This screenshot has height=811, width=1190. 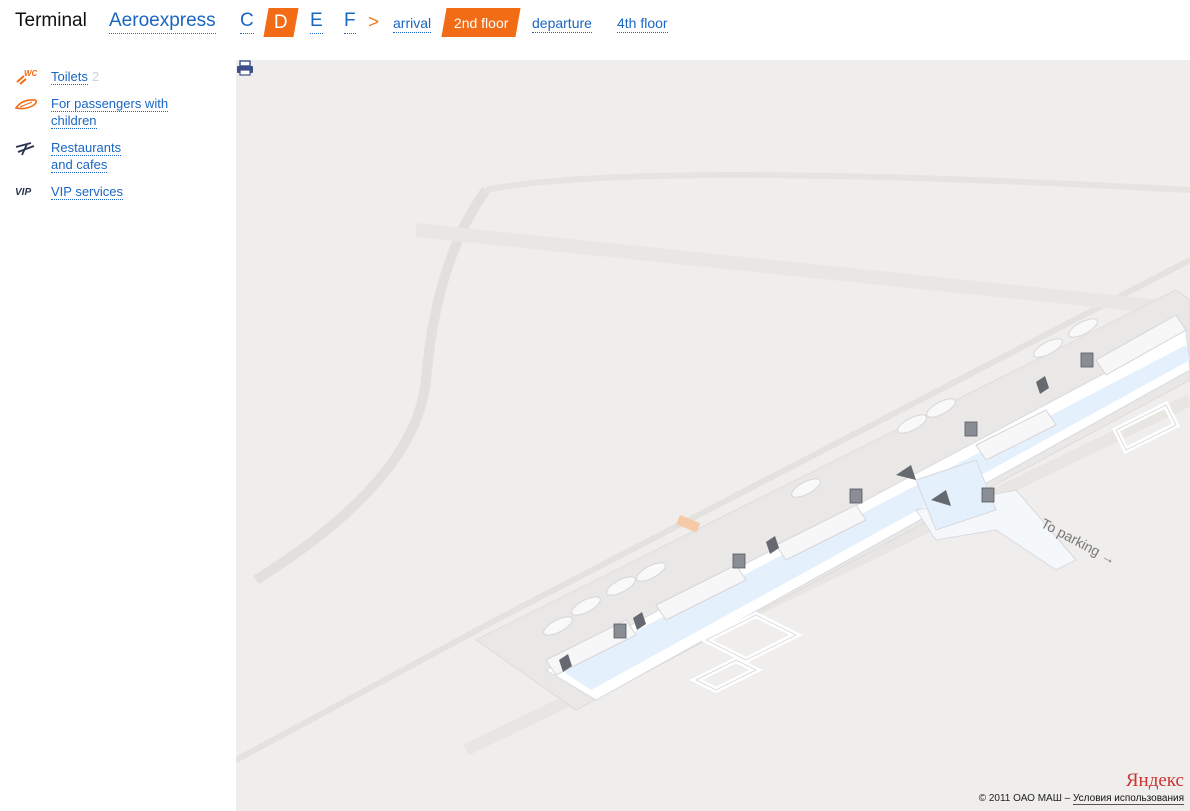 What do you see at coordinates (281, 22) in the screenshot?
I see `terminal-d-selected: D` at bounding box center [281, 22].